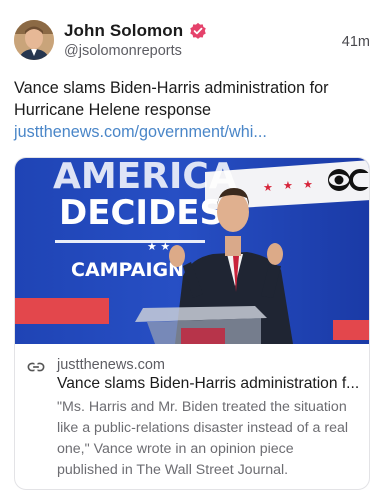 This screenshot has height=500, width=384. Describe the element at coordinates (127, 270) in the screenshot. I see `banner-text-3: CAMPAIGN` at that location.